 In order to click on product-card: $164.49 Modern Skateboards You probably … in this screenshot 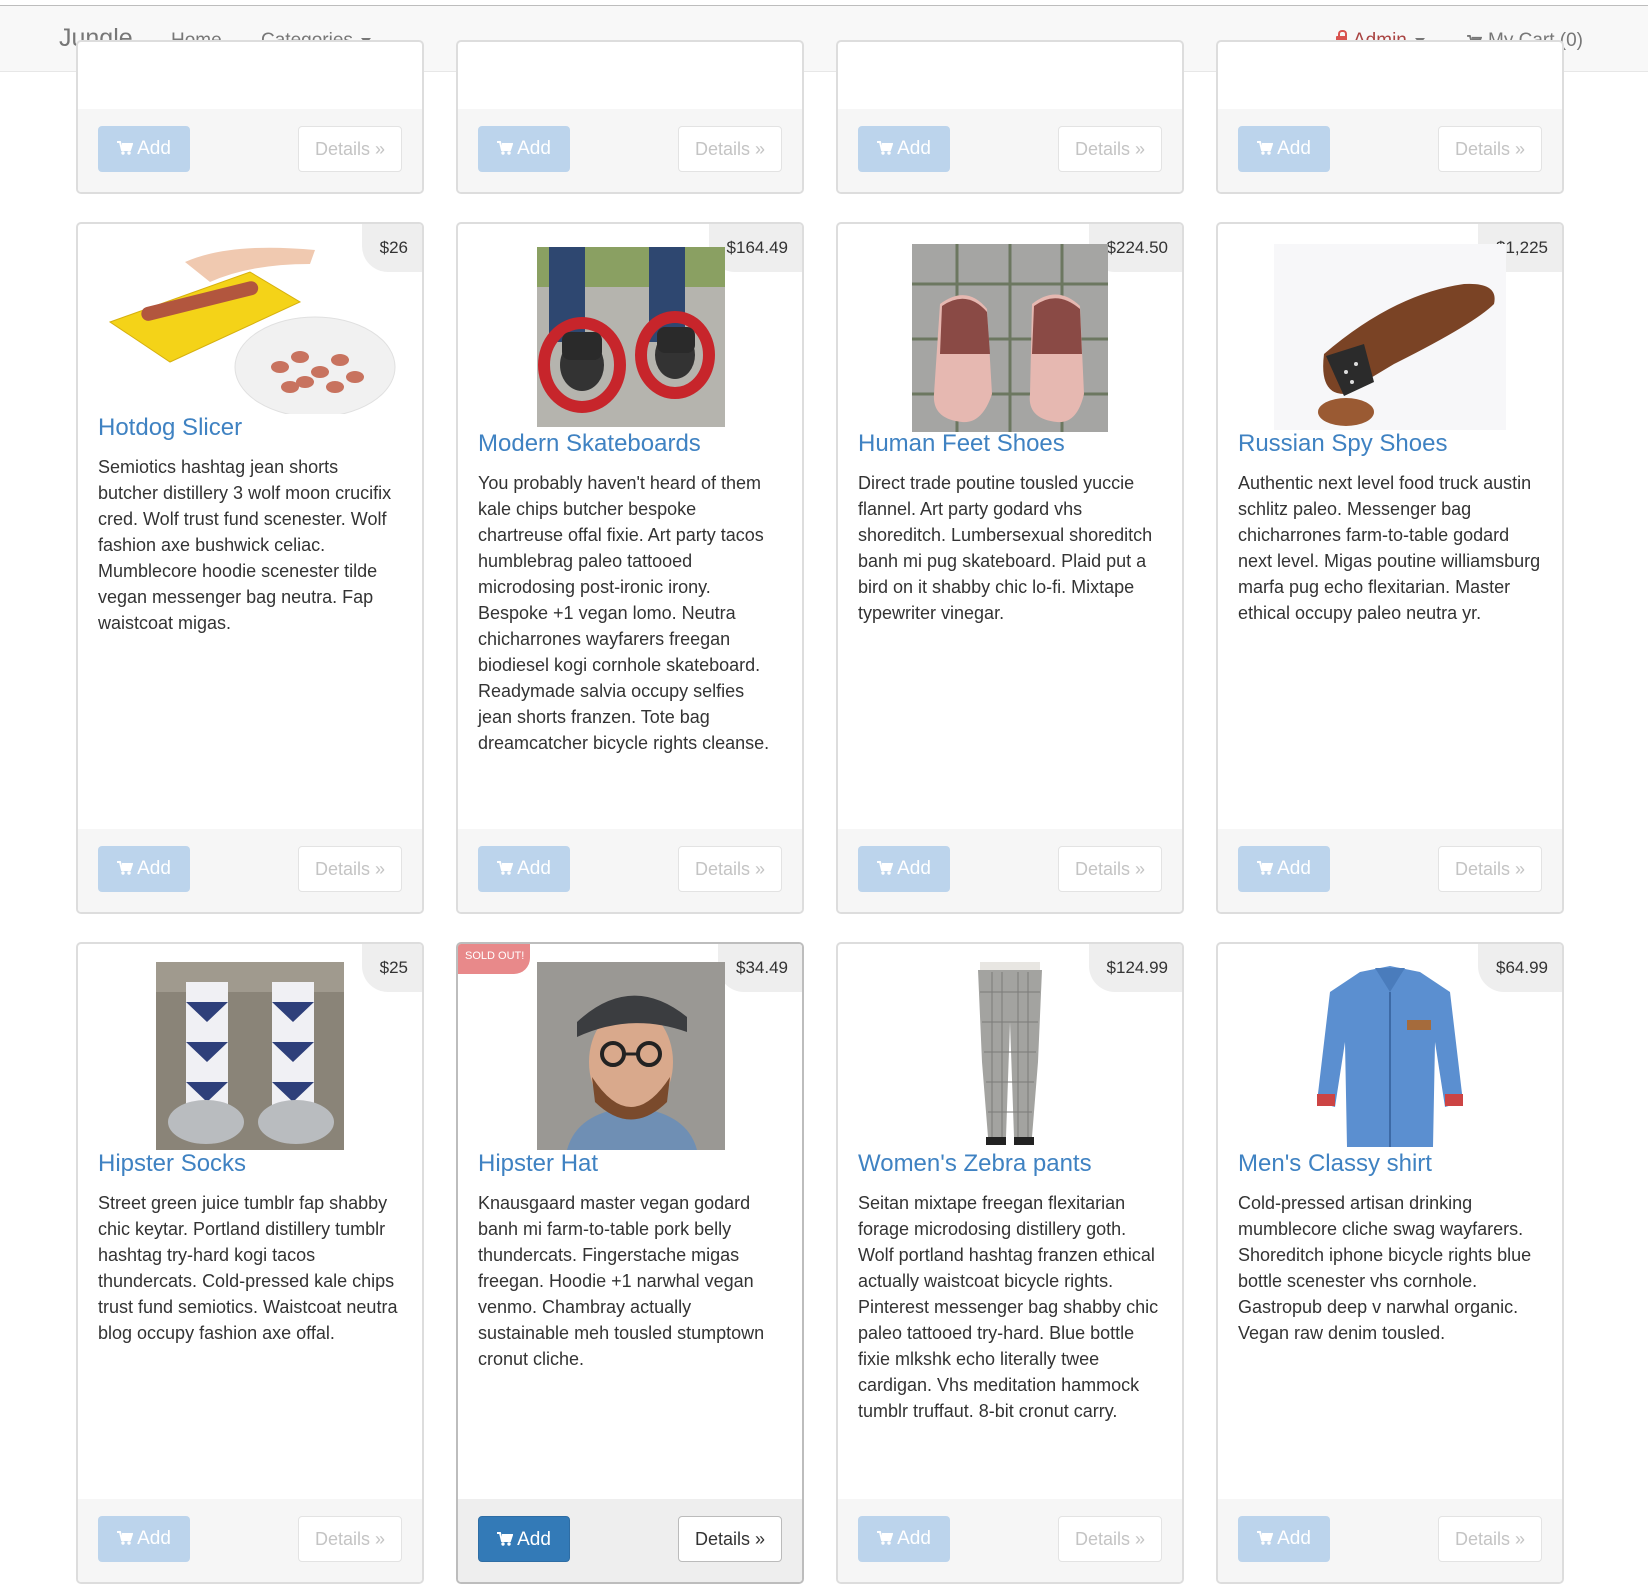, I will do `click(630, 568)`.